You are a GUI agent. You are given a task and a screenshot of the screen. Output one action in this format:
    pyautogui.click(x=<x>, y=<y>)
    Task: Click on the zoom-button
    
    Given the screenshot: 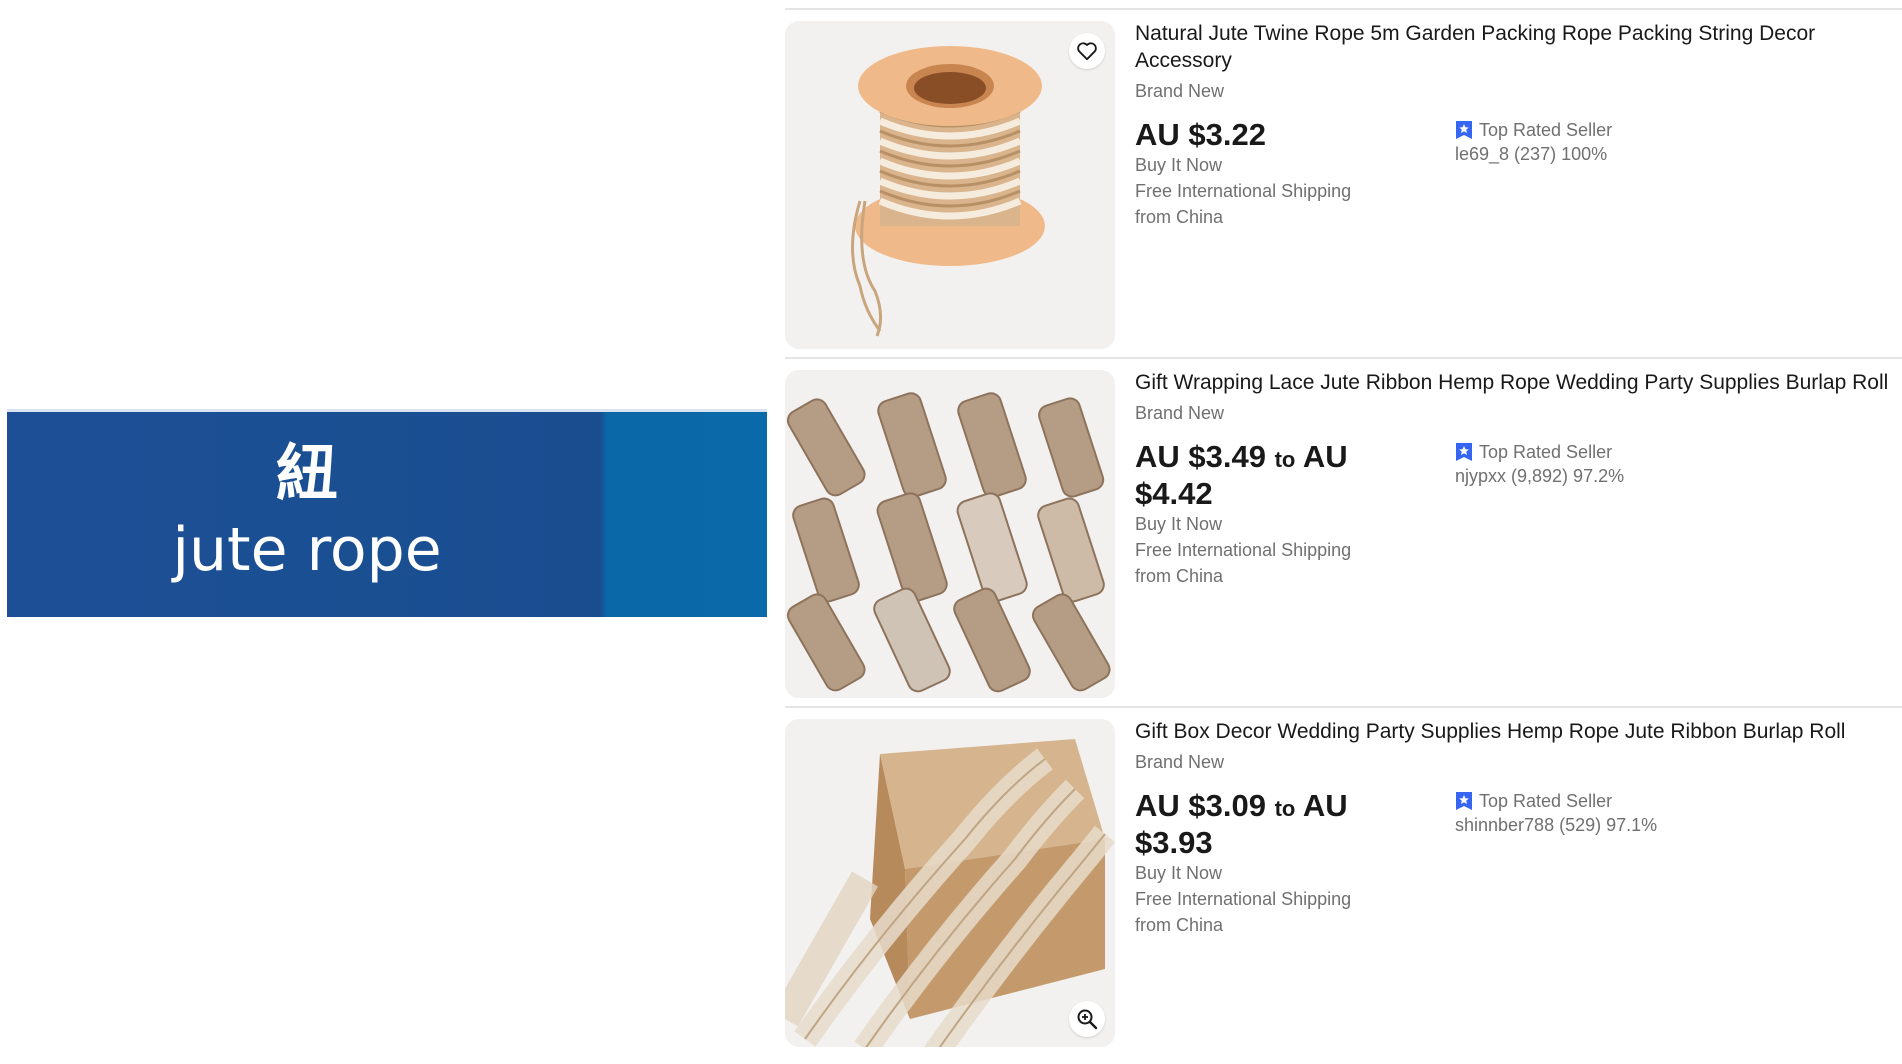 What is the action you would take?
    pyautogui.click(x=1087, y=1019)
    